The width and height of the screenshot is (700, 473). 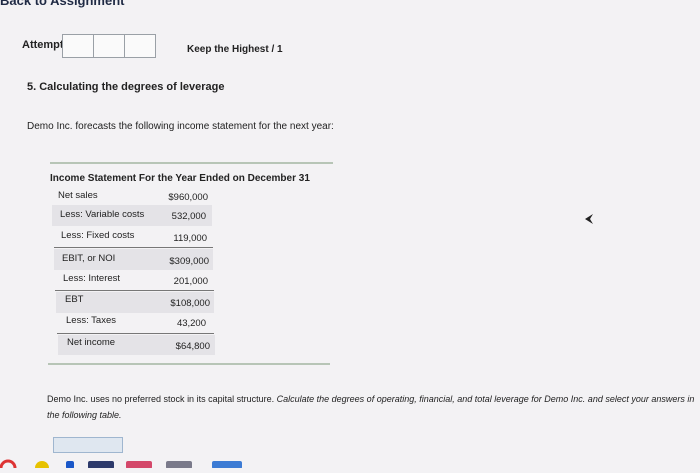 What do you see at coordinates (188, 197) in the screenshot?
I see `row-value: $960,000` at bounding box center [188, 197].